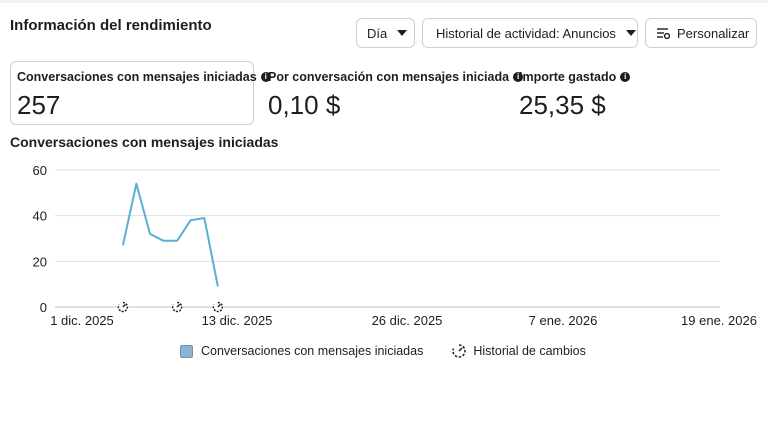 This screenshot has width=768, height=426. What do you see at coordinates (526, 33) in the screenshot?
I see `activity-history-label: Historial de actividad: Anuncios` at bounding box center [526, 33].